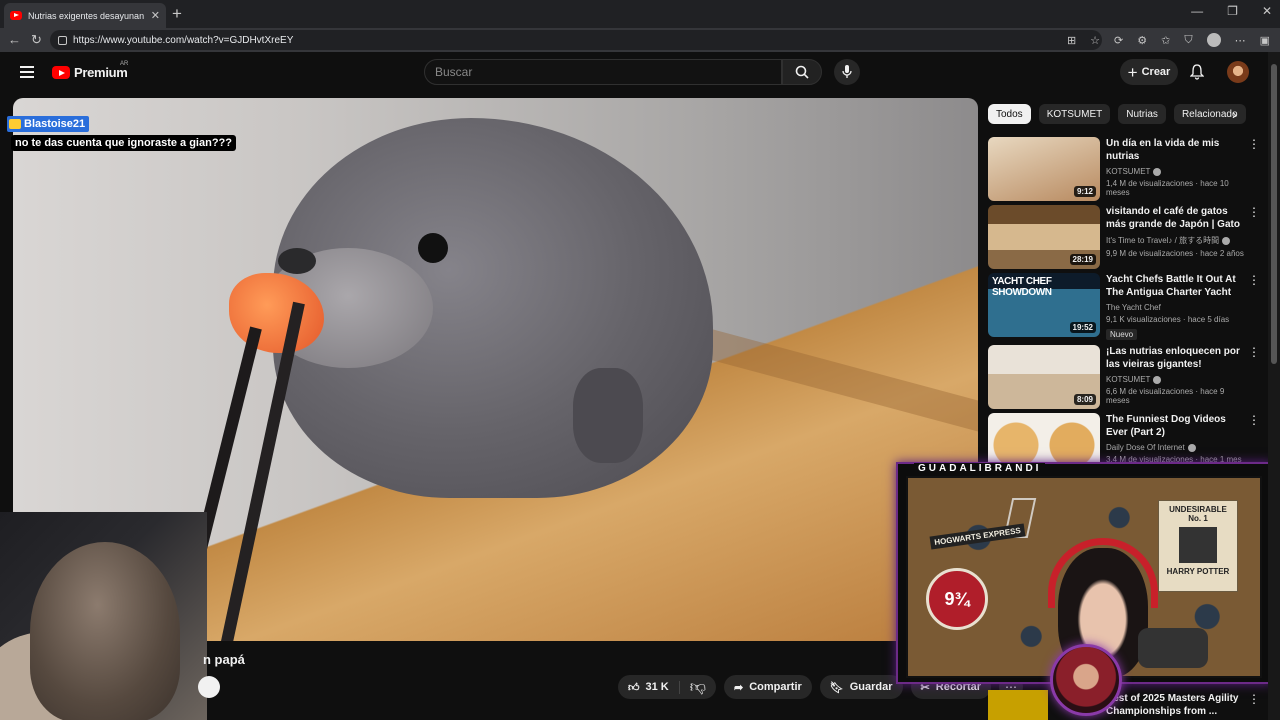 The image size is (1280, 720). What do you see at coordinates (1177, 240) in the screenshot?
I see `channel-name: It's Time to Travel♪ / 旅する時間` at bounding box center [1177, 240].